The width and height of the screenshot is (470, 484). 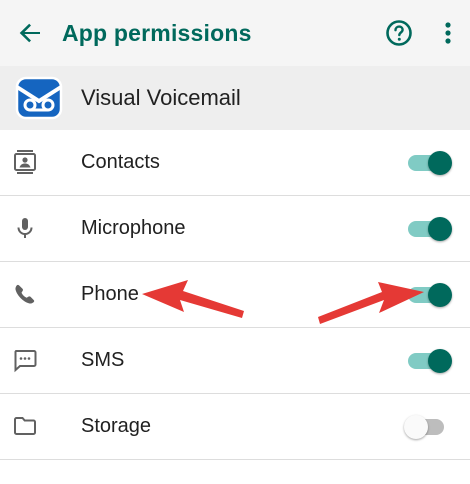 I want to click on permission-label: Storage, so click(x=116, y=426).